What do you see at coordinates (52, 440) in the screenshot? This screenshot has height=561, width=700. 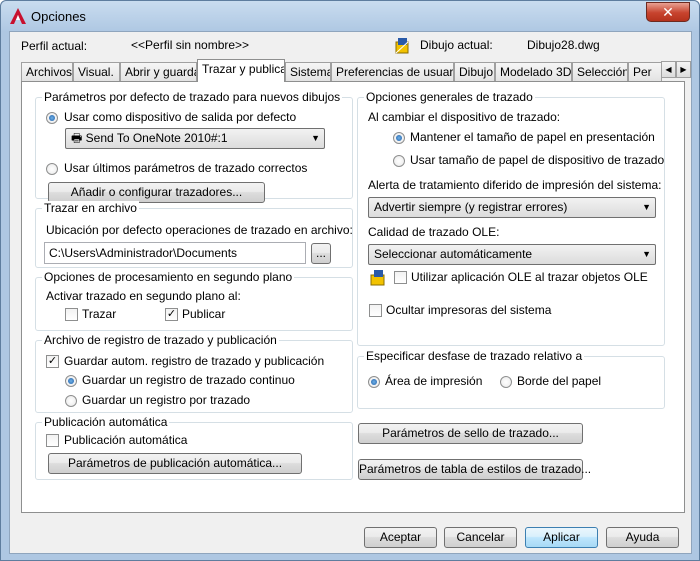 I see `auto-publish-checkbox` at bounding box center [52, 440].